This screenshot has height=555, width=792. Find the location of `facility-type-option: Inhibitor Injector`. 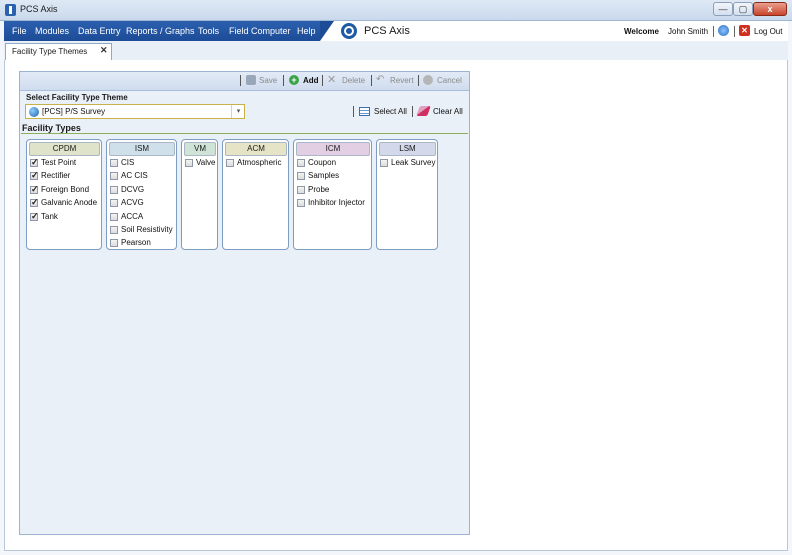

facility-type-option: Inhibitor Injector is located at coordinates (331, 203).